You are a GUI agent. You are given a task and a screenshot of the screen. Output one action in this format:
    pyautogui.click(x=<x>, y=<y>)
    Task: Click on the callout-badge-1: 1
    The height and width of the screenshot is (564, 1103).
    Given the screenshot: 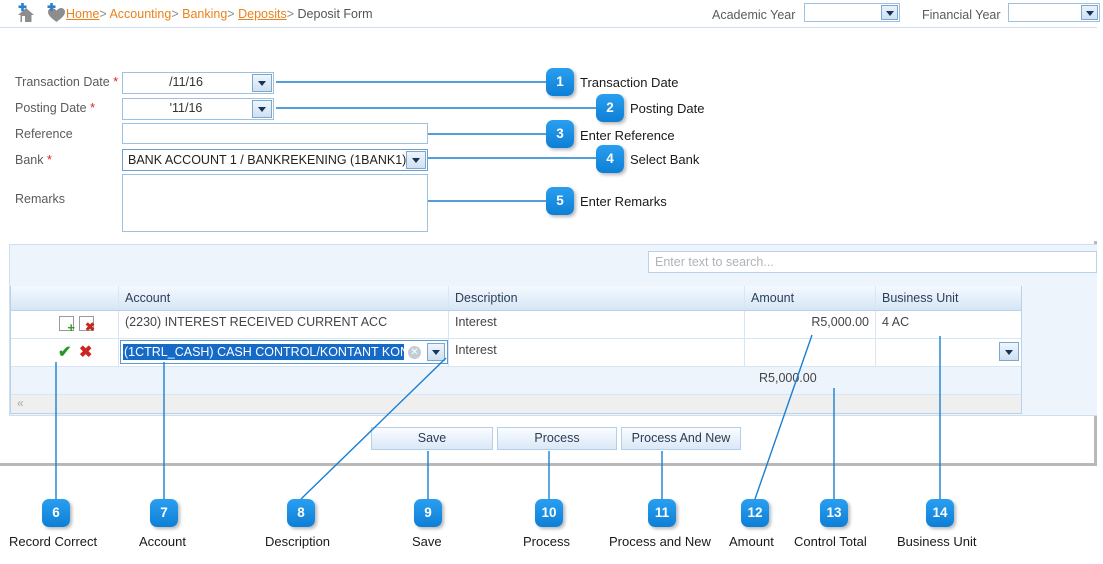 What is the action you would take?
    pyautogui.click(x=560, y=82)
    